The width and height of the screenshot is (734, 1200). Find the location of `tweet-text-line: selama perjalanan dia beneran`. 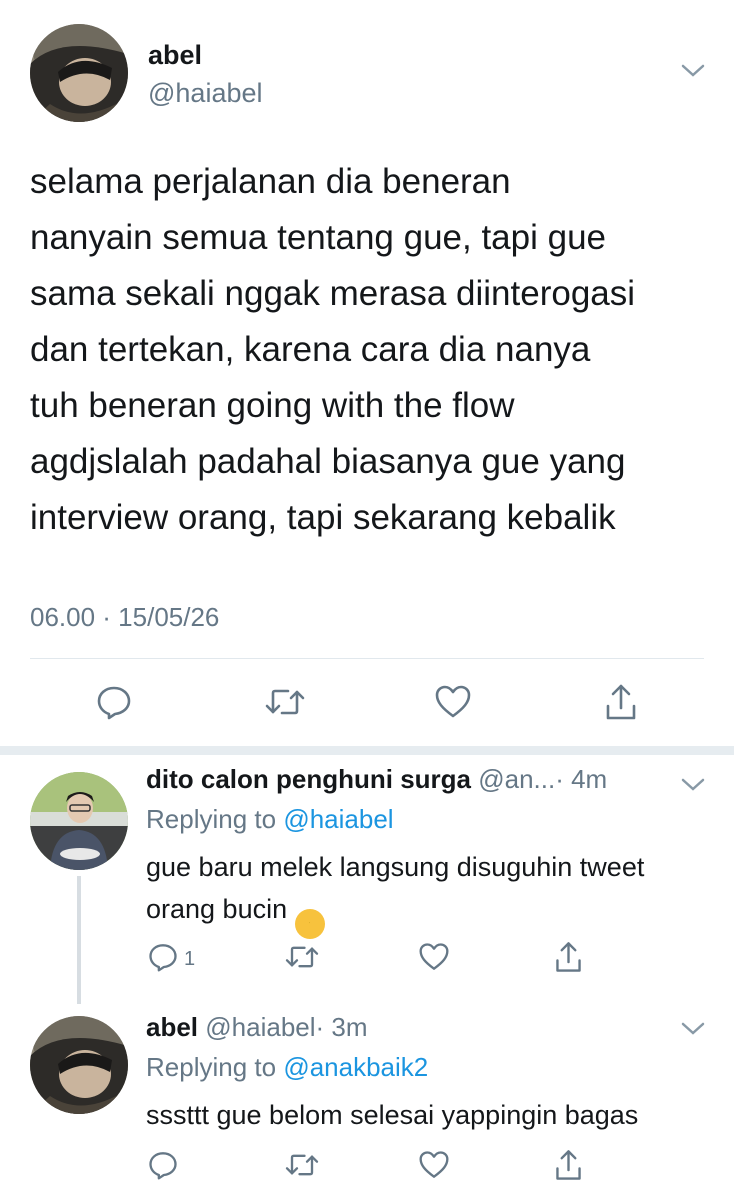

tweet-text-line: selama perjalanan dia beneran is located at coordinates (270, 181).